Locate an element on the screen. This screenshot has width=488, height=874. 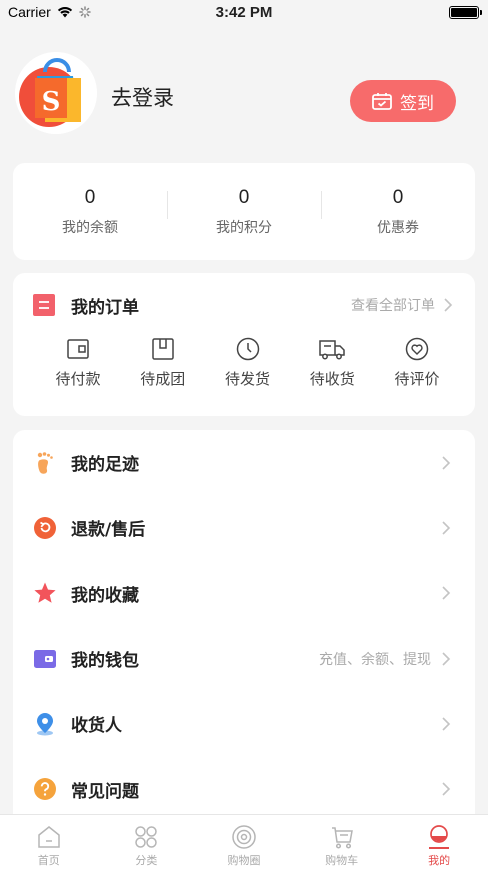
refund-icon is located at coordinates (45, 527).